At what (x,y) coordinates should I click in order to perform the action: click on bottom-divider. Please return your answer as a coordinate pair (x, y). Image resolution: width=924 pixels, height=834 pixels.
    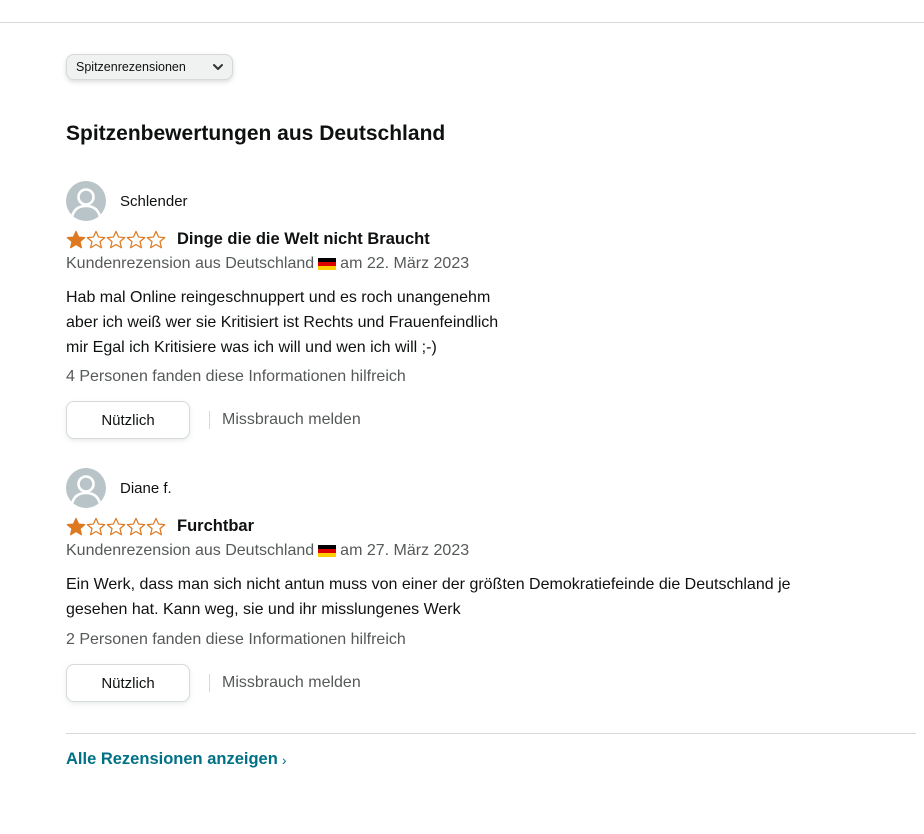
    Looking at the image, I should click on (491, 733).